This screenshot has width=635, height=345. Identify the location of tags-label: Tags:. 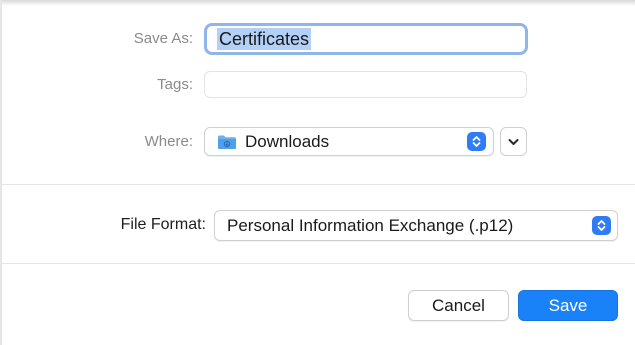
(175, 84).